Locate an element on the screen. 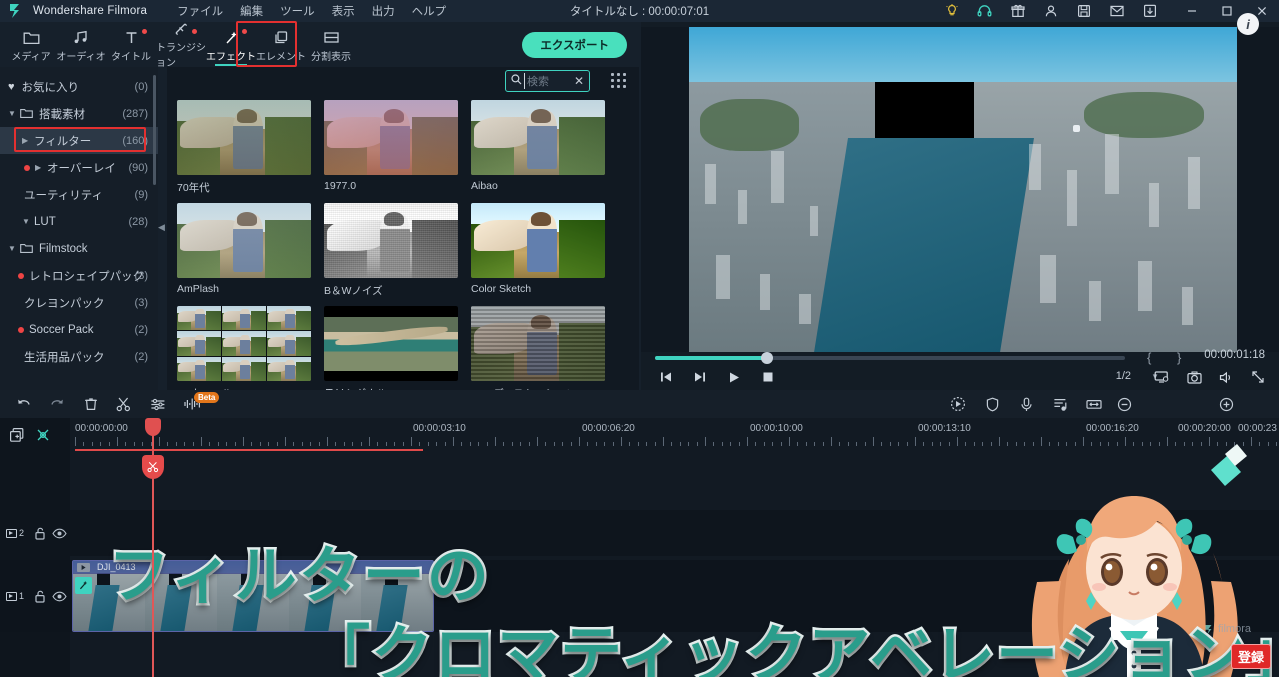 The width and height of the screenshot is (1279, 677). sidebar-item-crayon-pack: クレヨンパック (3) is located at coordinates (79, 302).